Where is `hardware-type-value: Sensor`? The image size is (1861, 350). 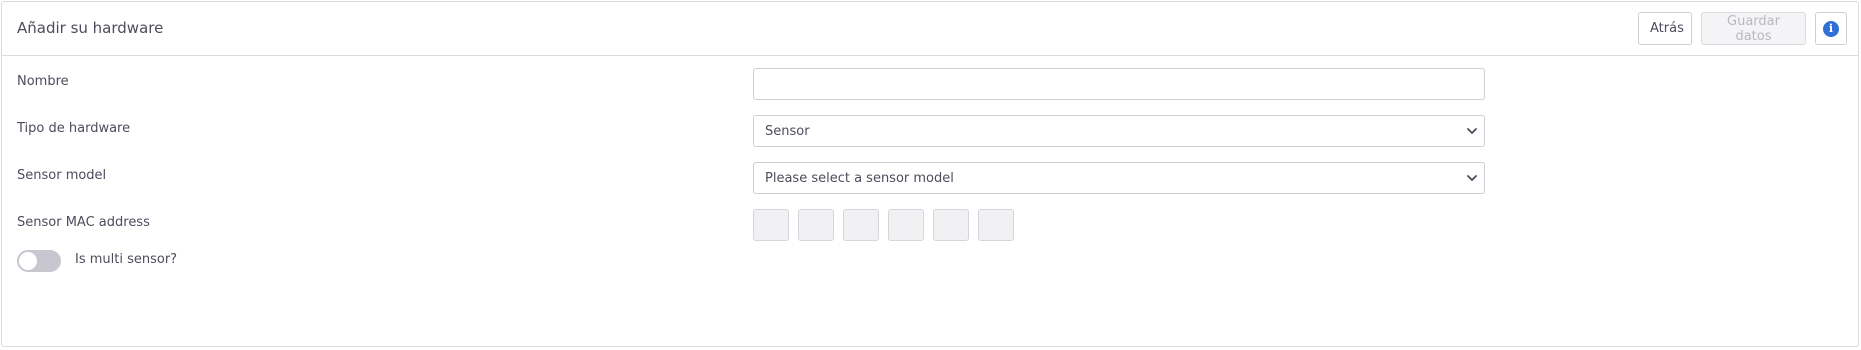
hardware-type-value: Sensor is located at coordinates (787, 131).